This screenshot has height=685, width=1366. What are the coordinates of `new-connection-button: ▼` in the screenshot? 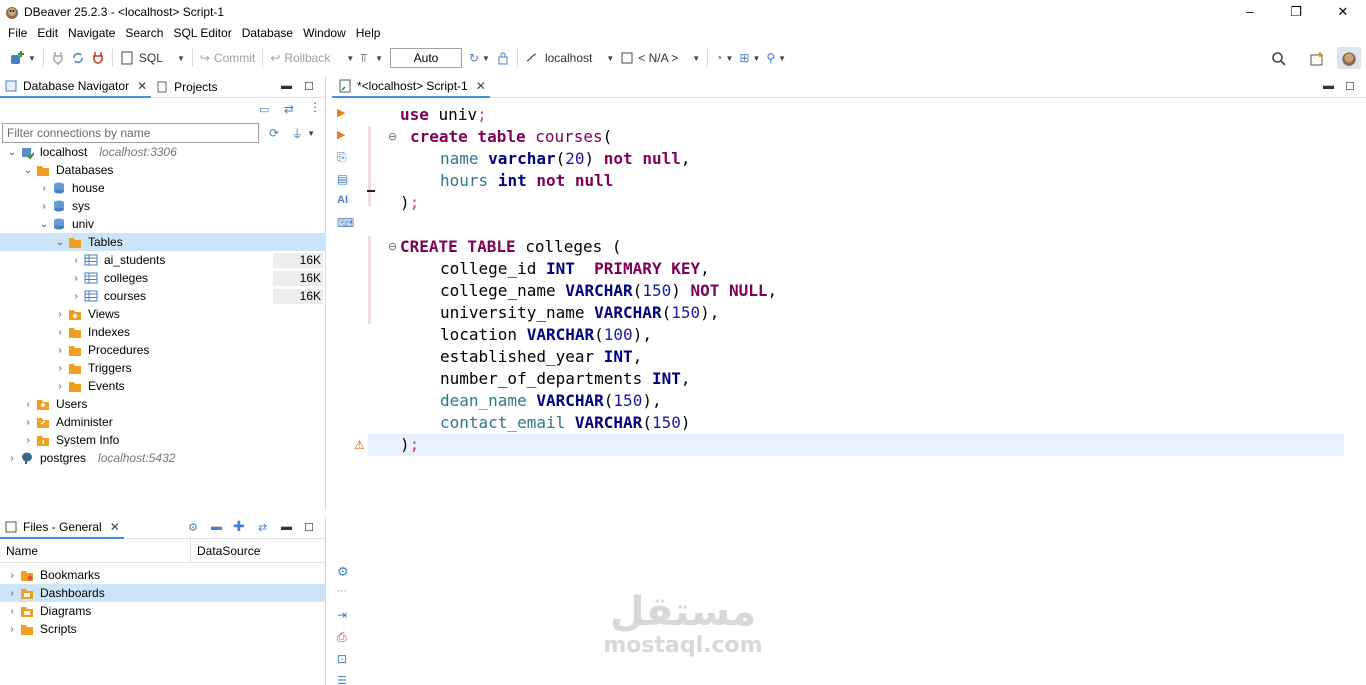 It's located at (22, 58).